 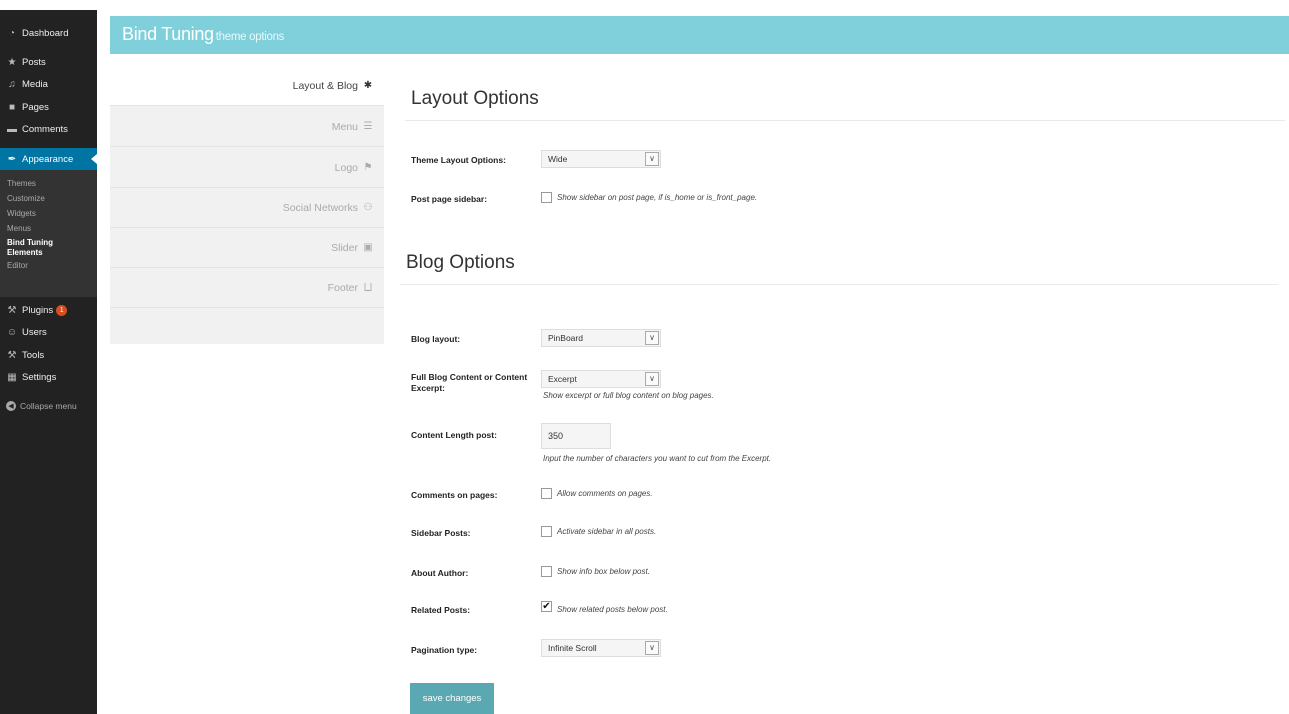 What do you see at coordinates (35, 84) in the screenshot?
I see `sidebar-item-label: Media` at bounding box center [35, 84].